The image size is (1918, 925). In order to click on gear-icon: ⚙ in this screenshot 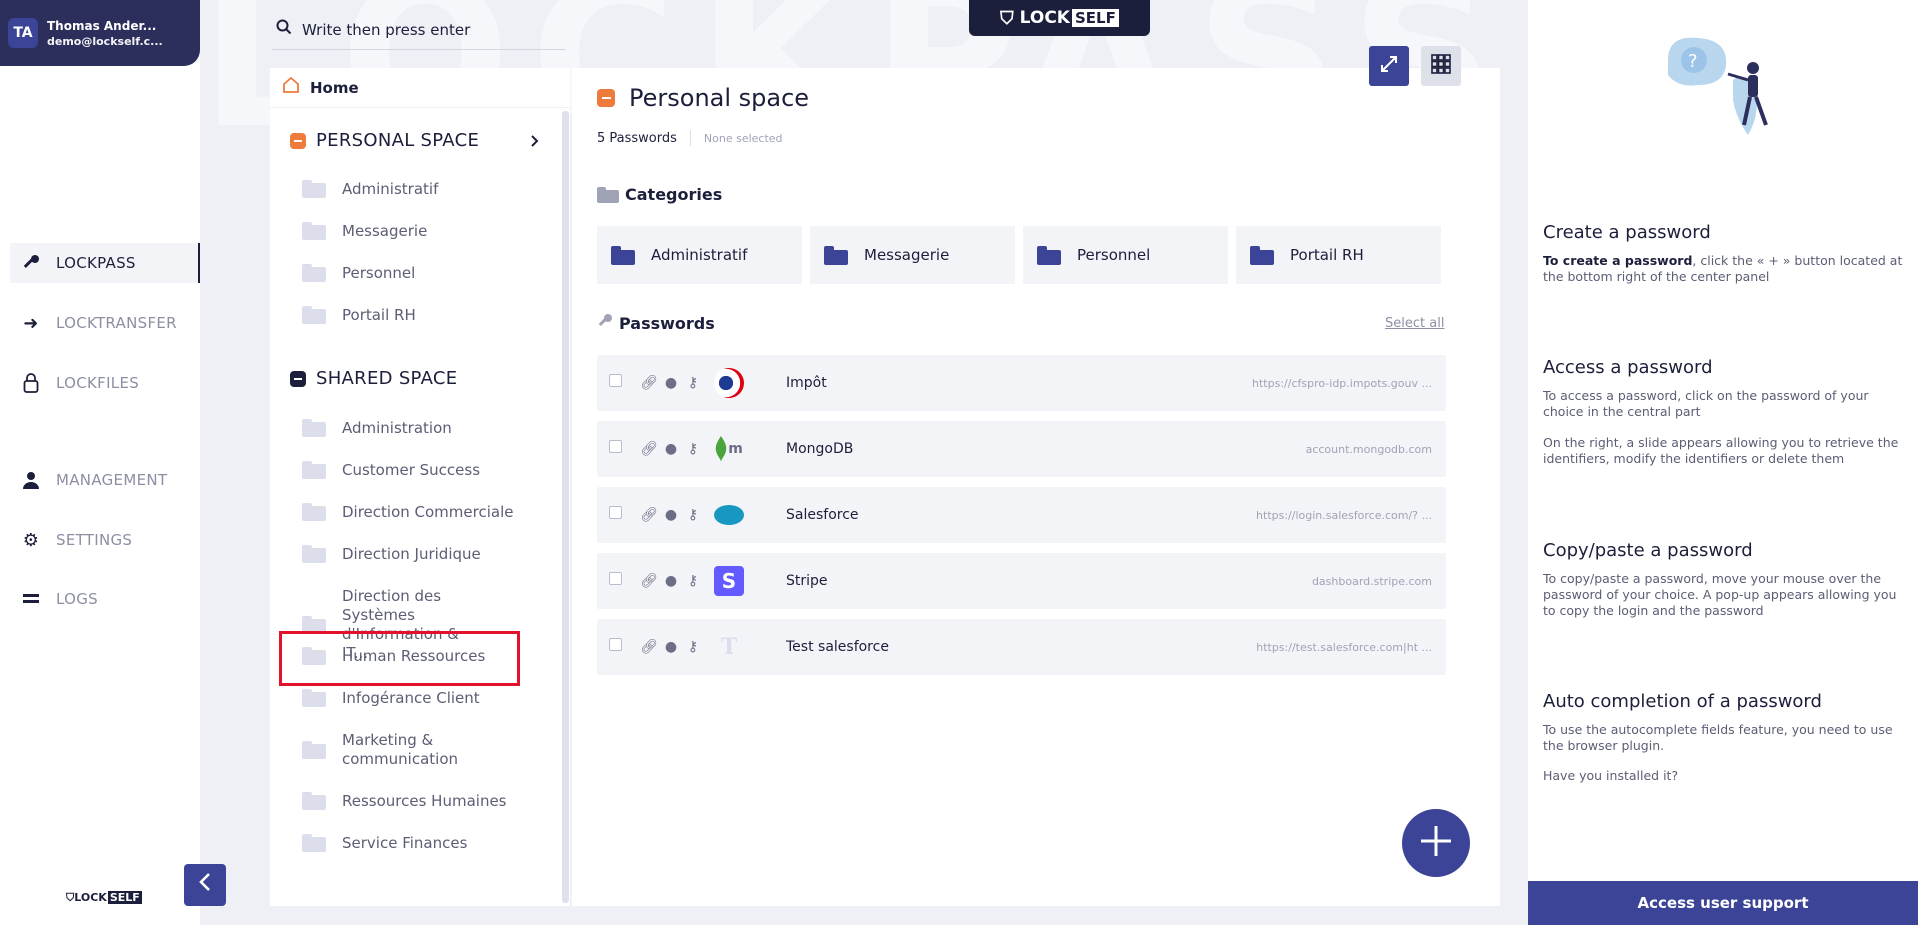, I will do `click(31, 540)`.